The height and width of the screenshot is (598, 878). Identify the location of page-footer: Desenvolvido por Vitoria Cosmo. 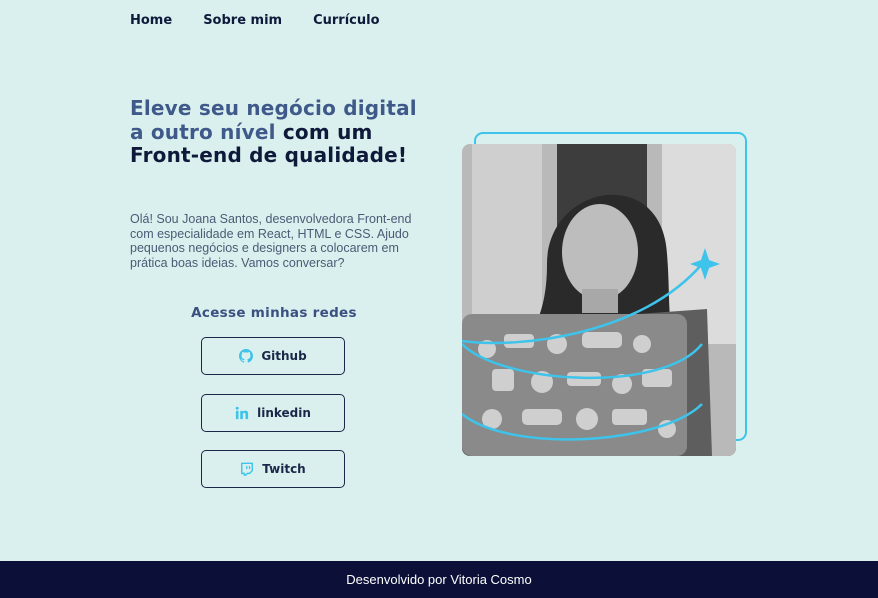
(439, 579).